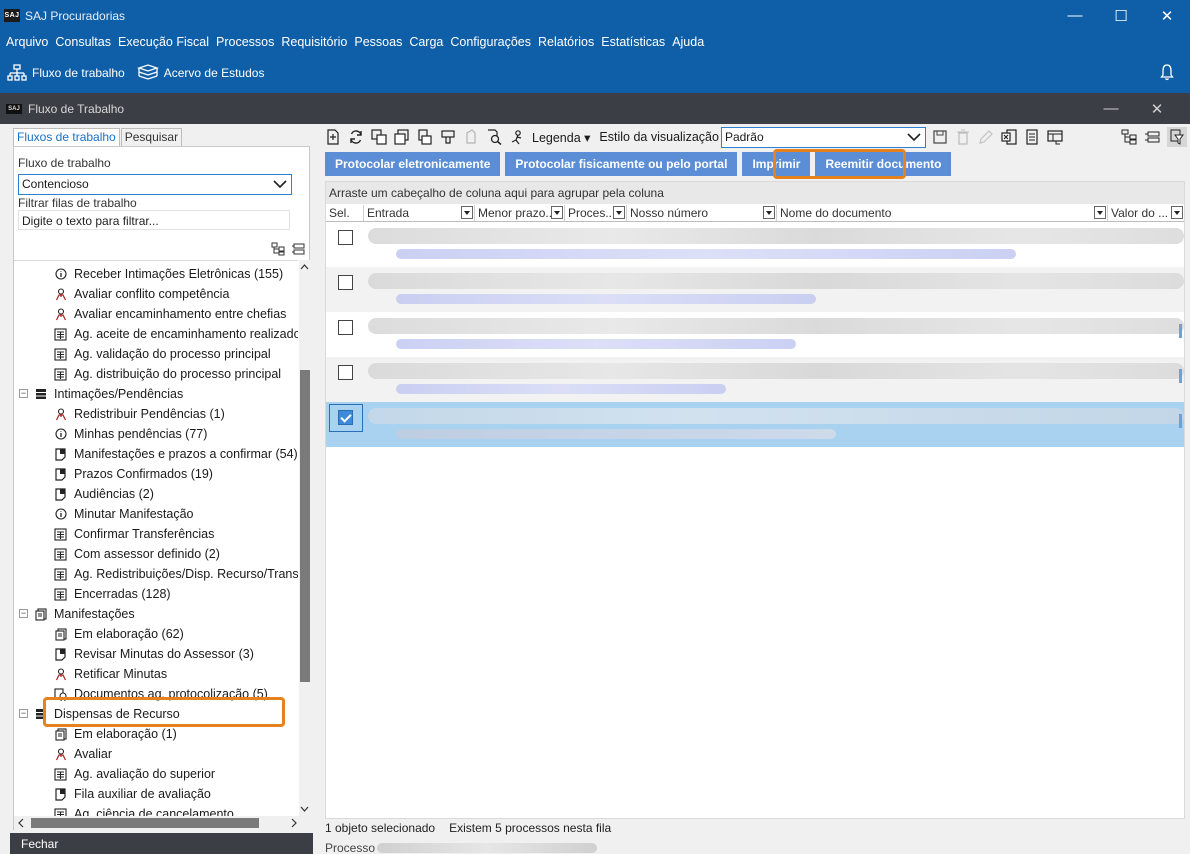  Describe the element at coordinates (1129, 137) in the screenshot. I see `expand-all-icon` at that location.